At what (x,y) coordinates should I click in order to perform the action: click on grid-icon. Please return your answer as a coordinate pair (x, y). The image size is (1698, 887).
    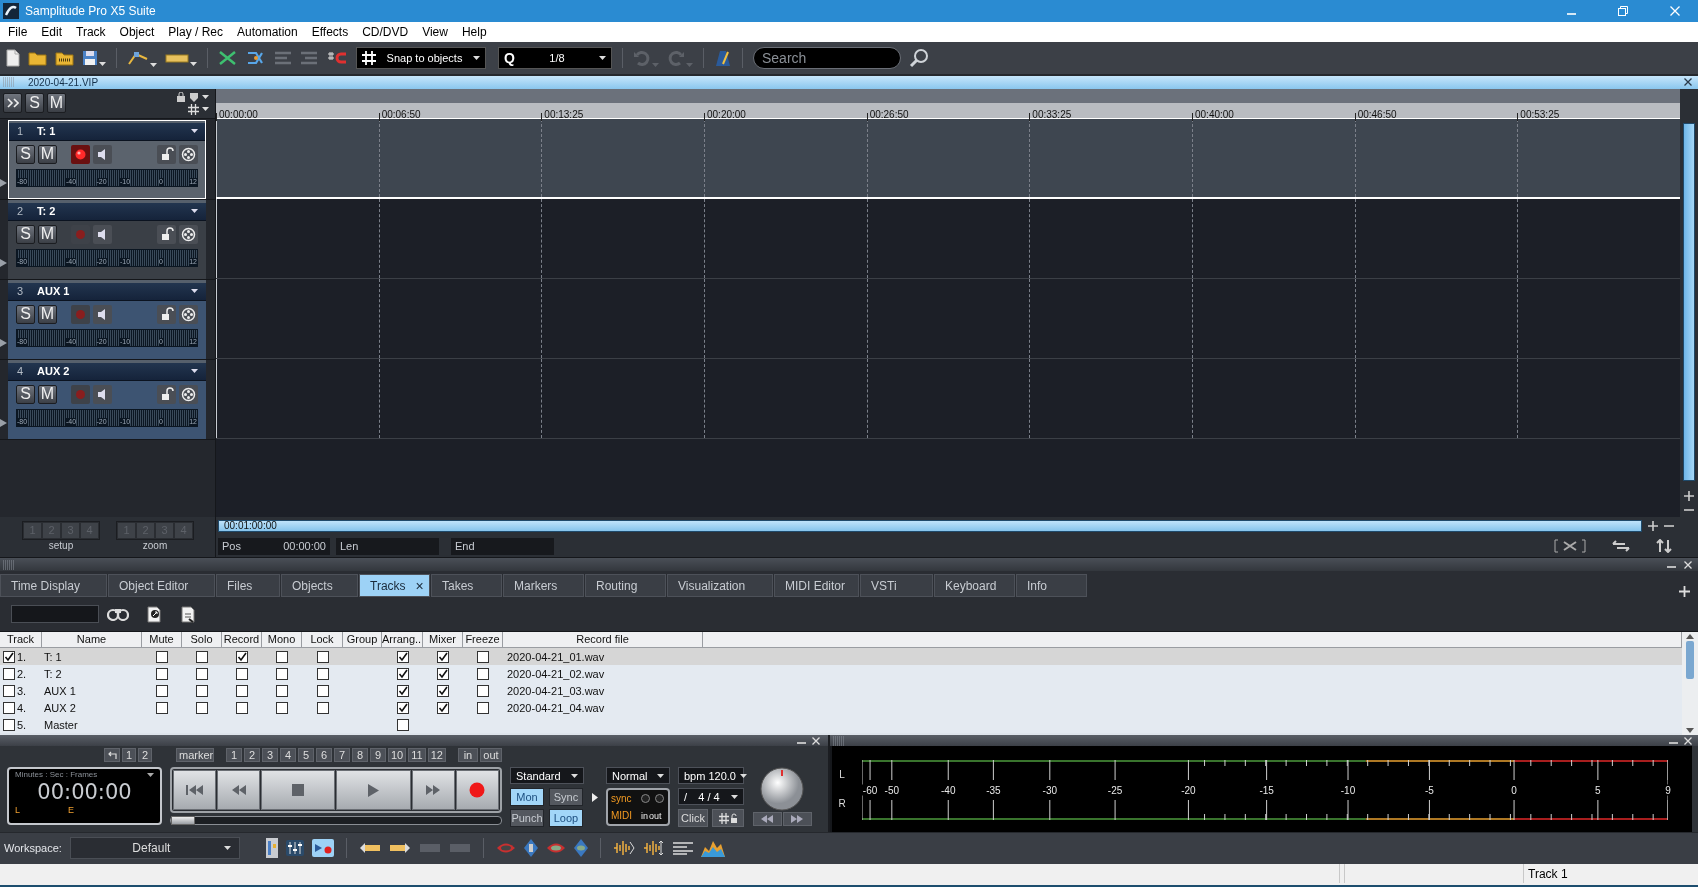
    Looking at the image, I should click on (193, 109).